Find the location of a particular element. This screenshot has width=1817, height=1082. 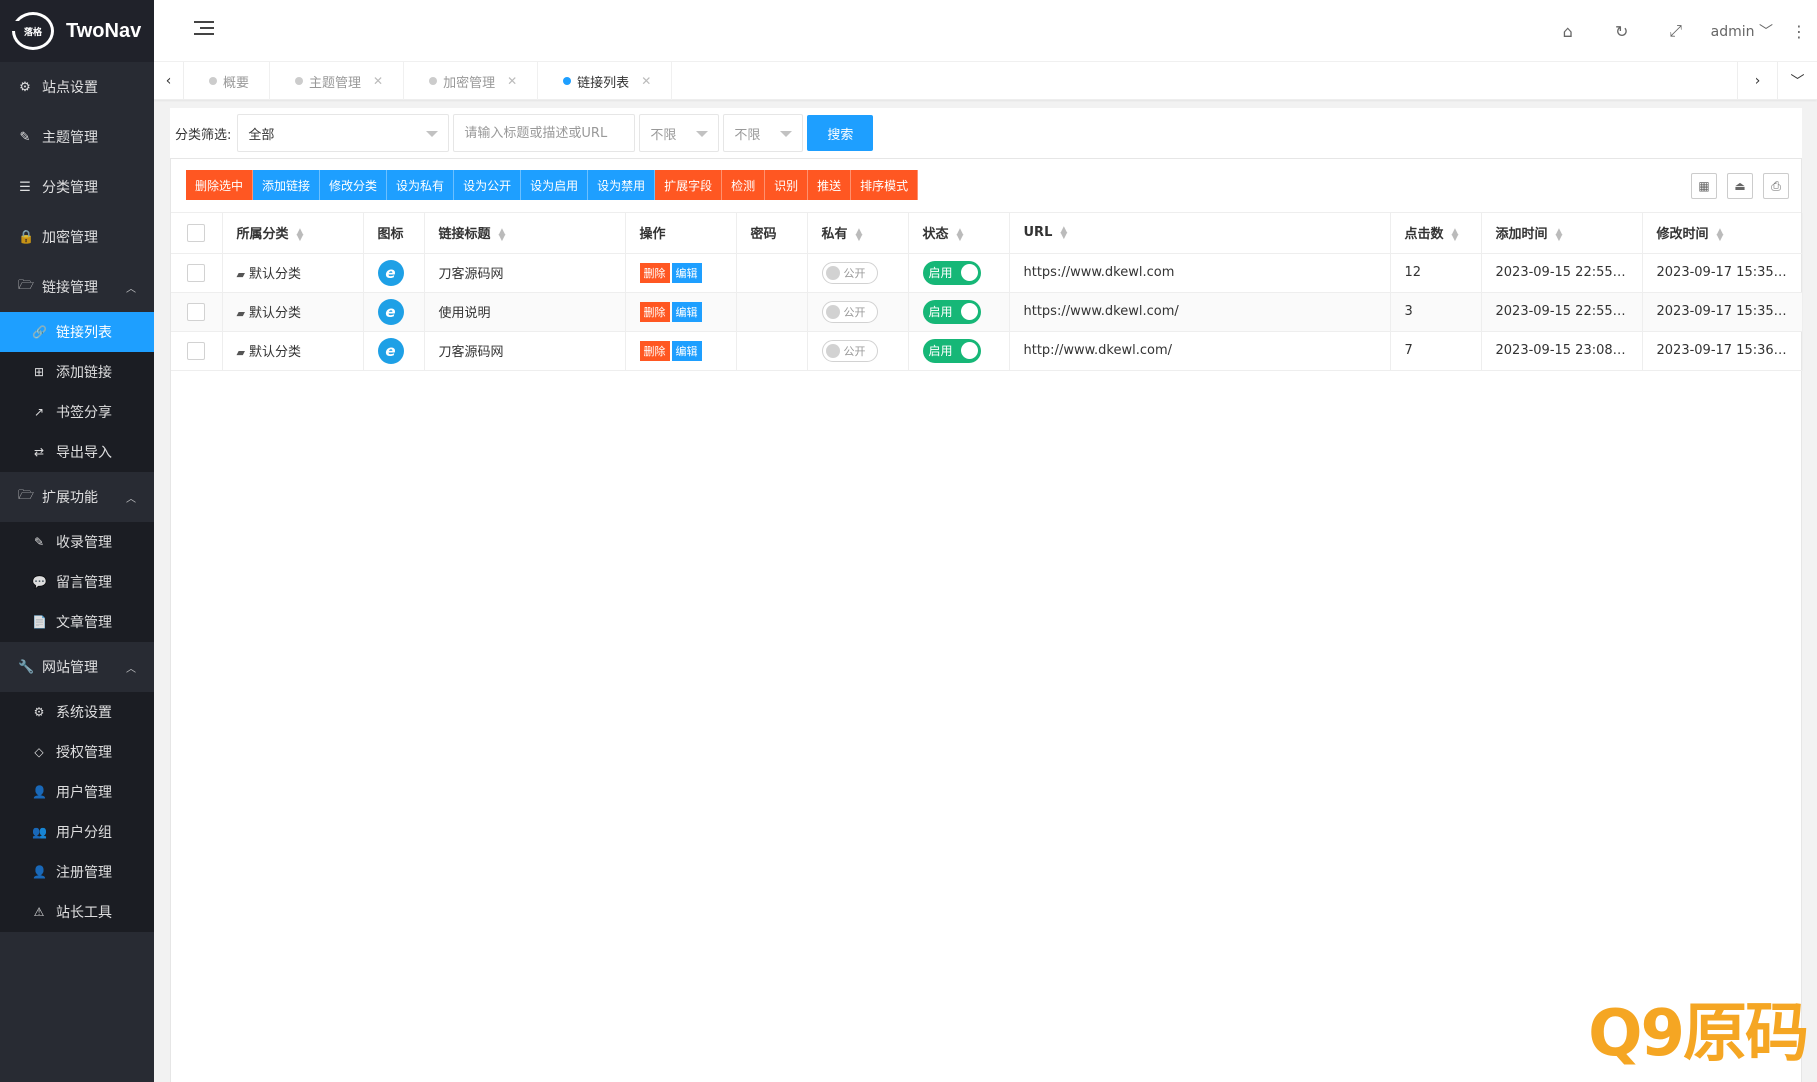

extend-fields-button: 扩展字段 is located at coordinates (689, 185).